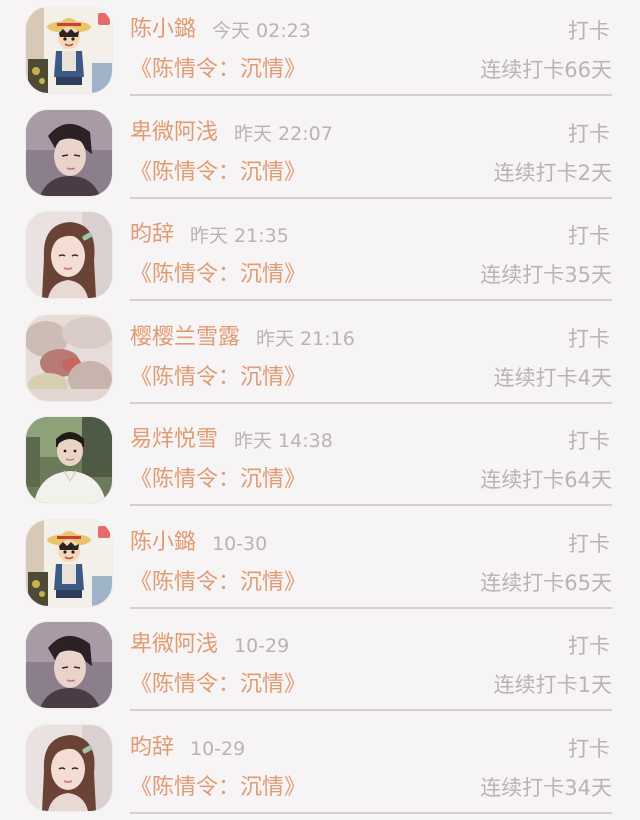 This screenshot has height=820, width=640. I want to click on post-time: 昨天 21:16, so click(305, 339).